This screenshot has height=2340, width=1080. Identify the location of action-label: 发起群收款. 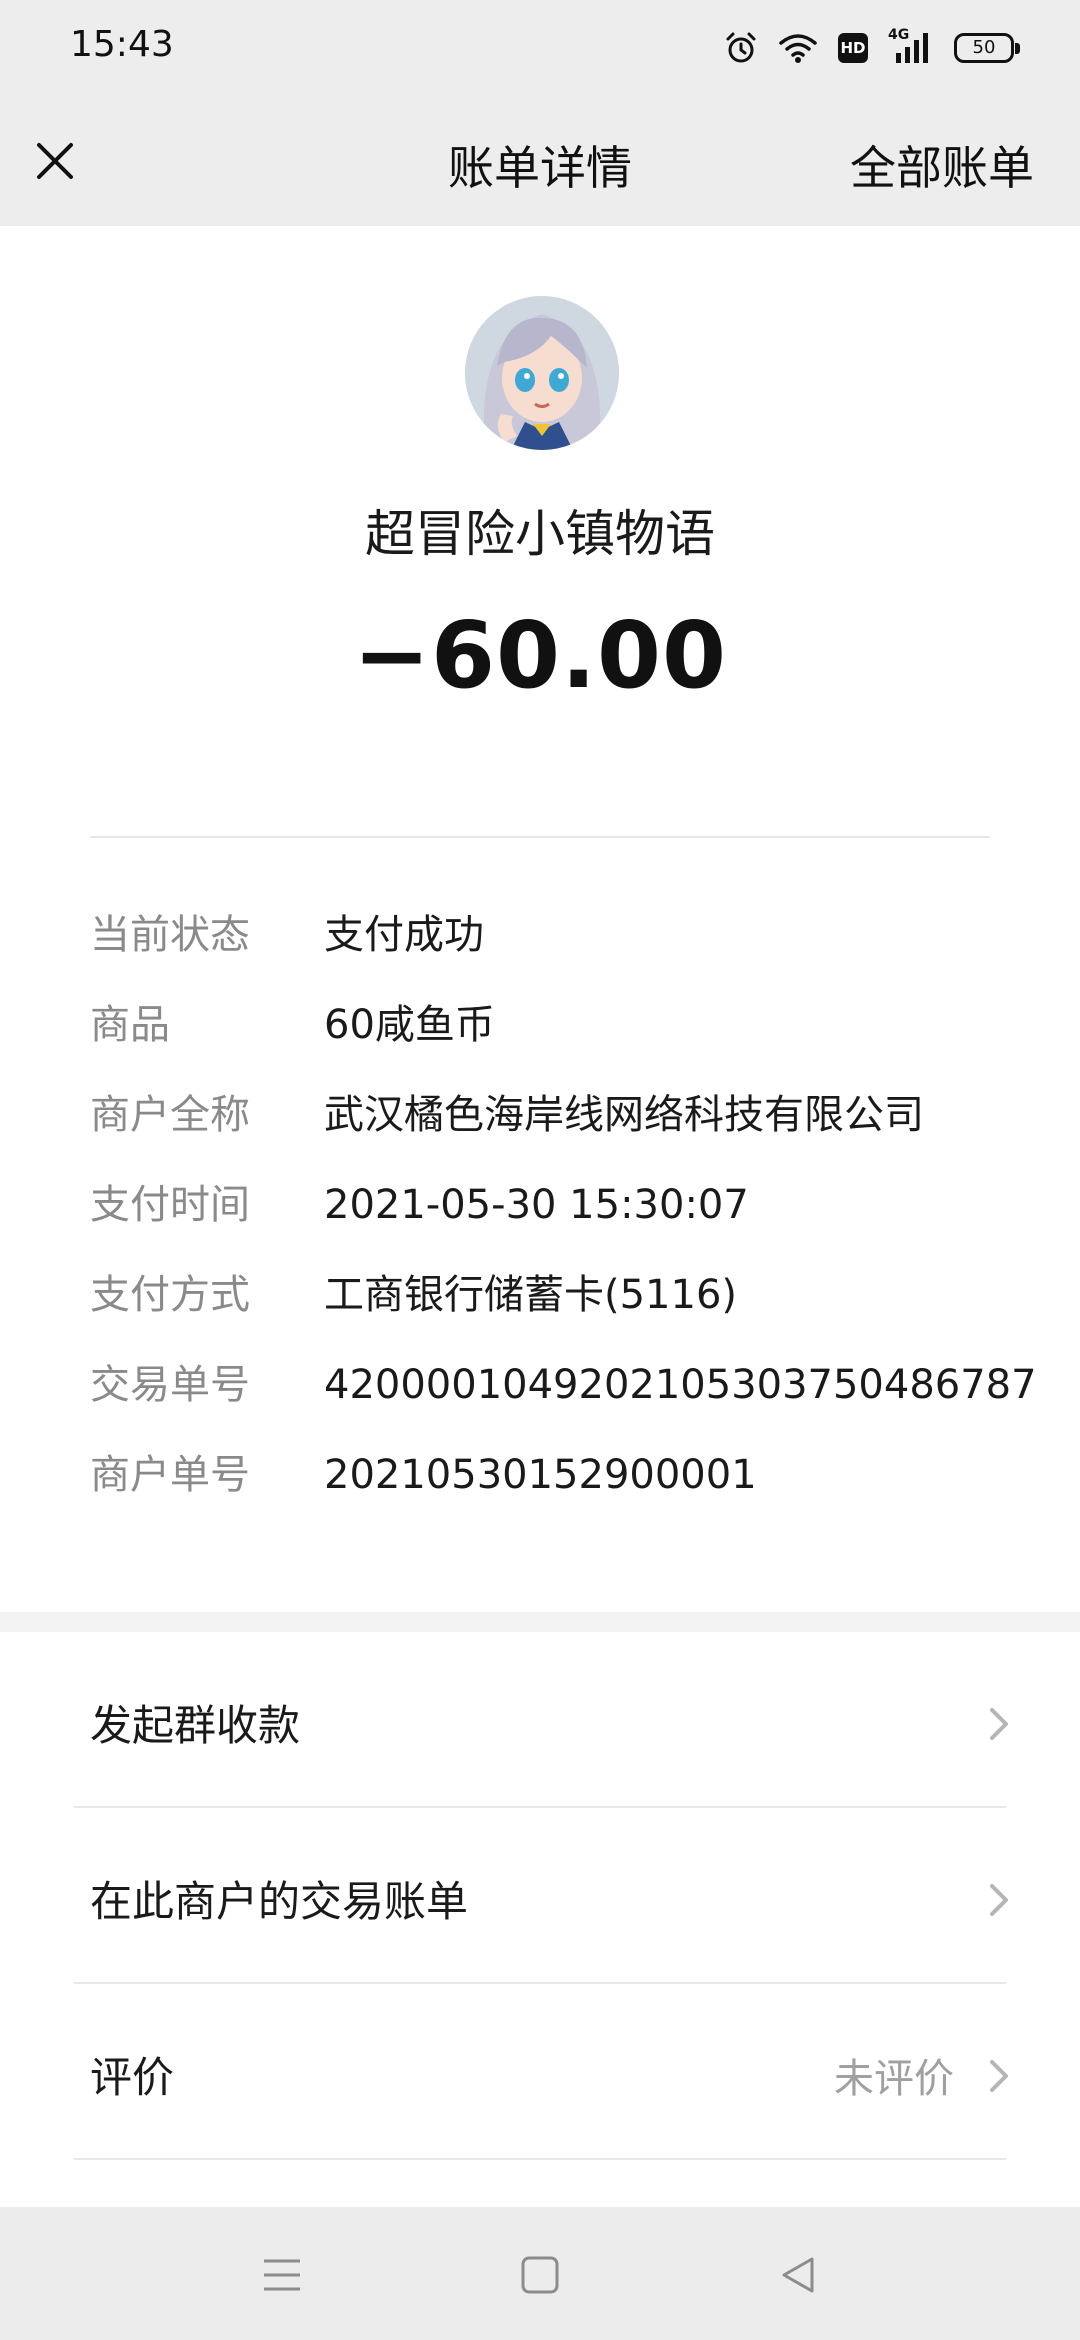
(195, 1725).